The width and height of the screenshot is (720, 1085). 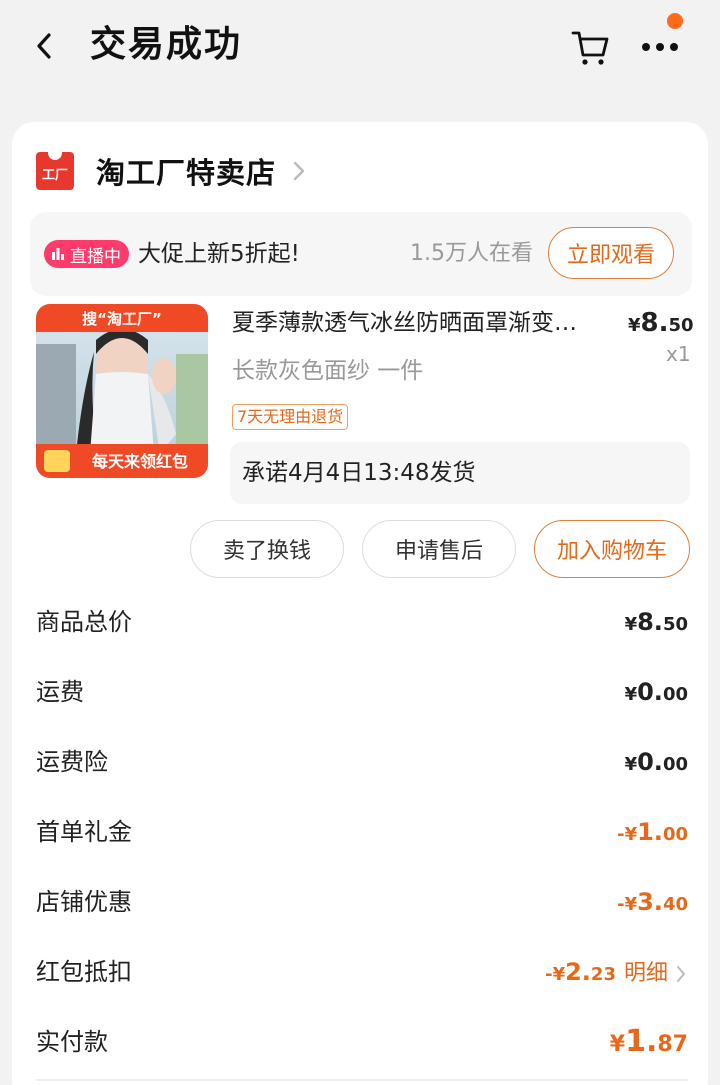 I want to click on product-photo: 搜“淘工厂” 每天来领红包, so click(x=122, y=391).